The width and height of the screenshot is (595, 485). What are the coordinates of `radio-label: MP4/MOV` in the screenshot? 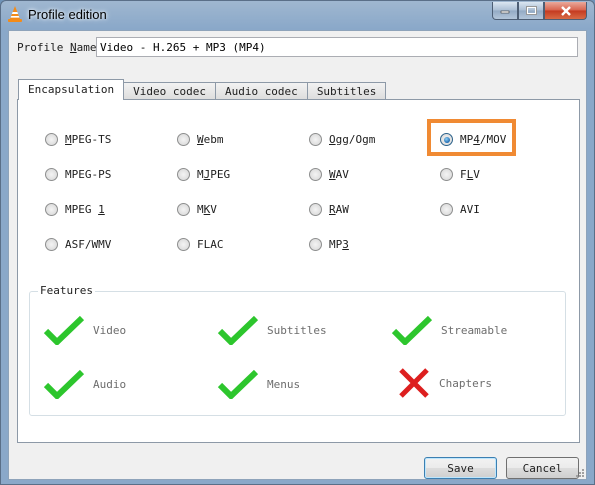 It's located at (483, 139).